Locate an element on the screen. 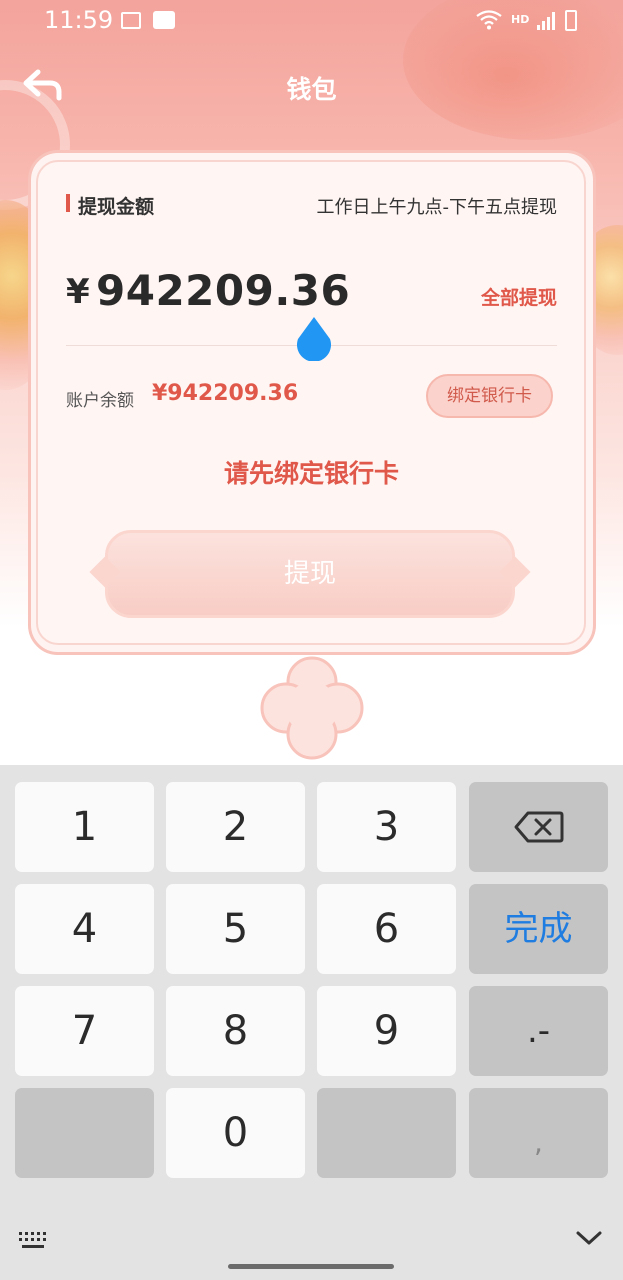 The image size is (623, 1280). keyboard-switch-icon is located at coordinates (34, 1240).